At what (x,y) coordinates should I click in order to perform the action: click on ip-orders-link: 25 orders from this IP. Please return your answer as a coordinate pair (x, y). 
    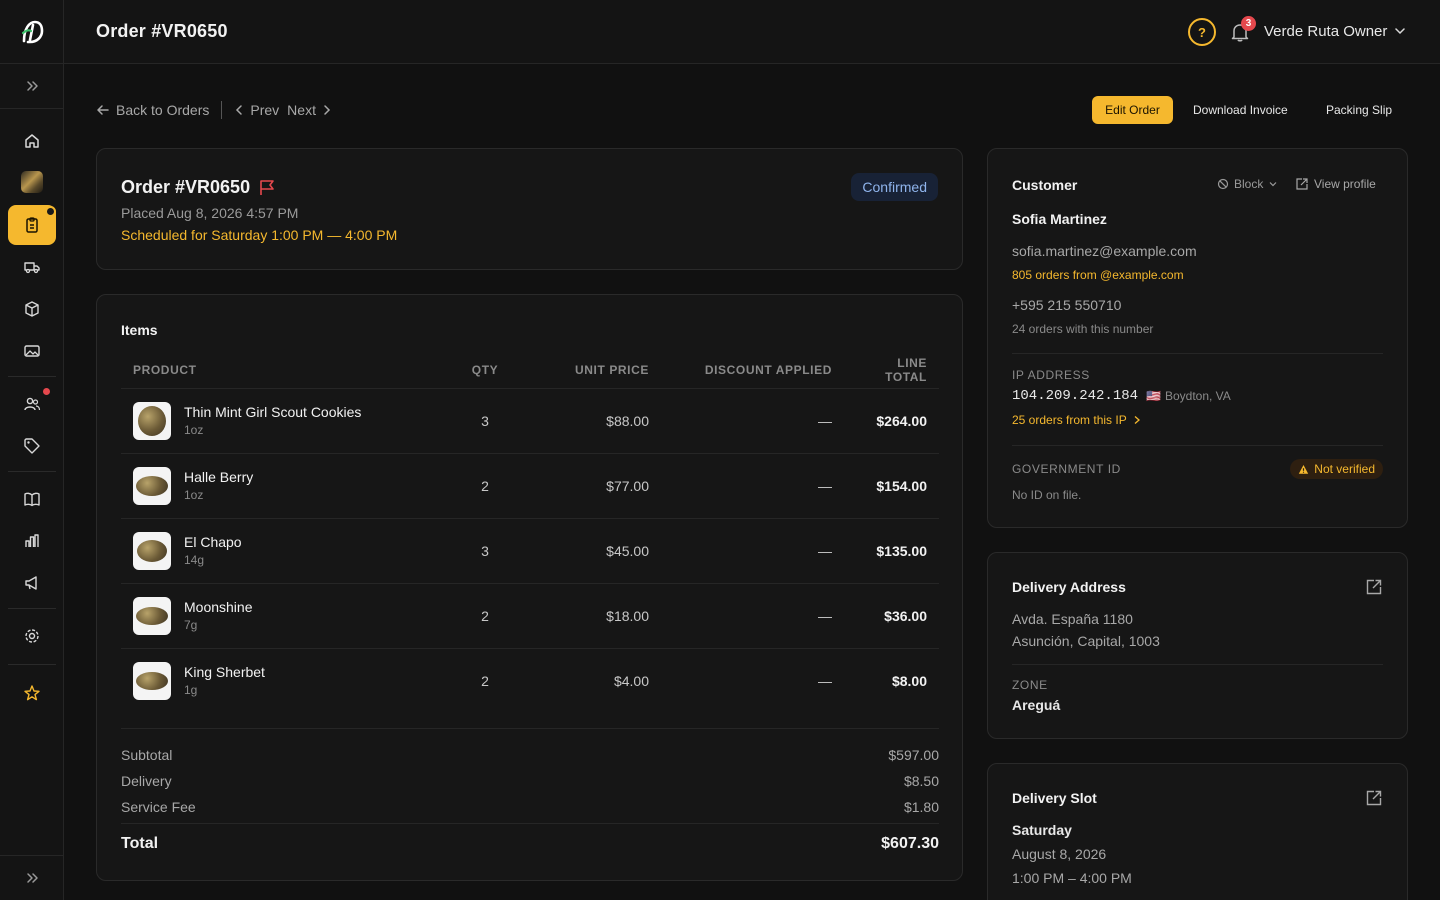
    Looking at the image, I should click on (1076, 420).